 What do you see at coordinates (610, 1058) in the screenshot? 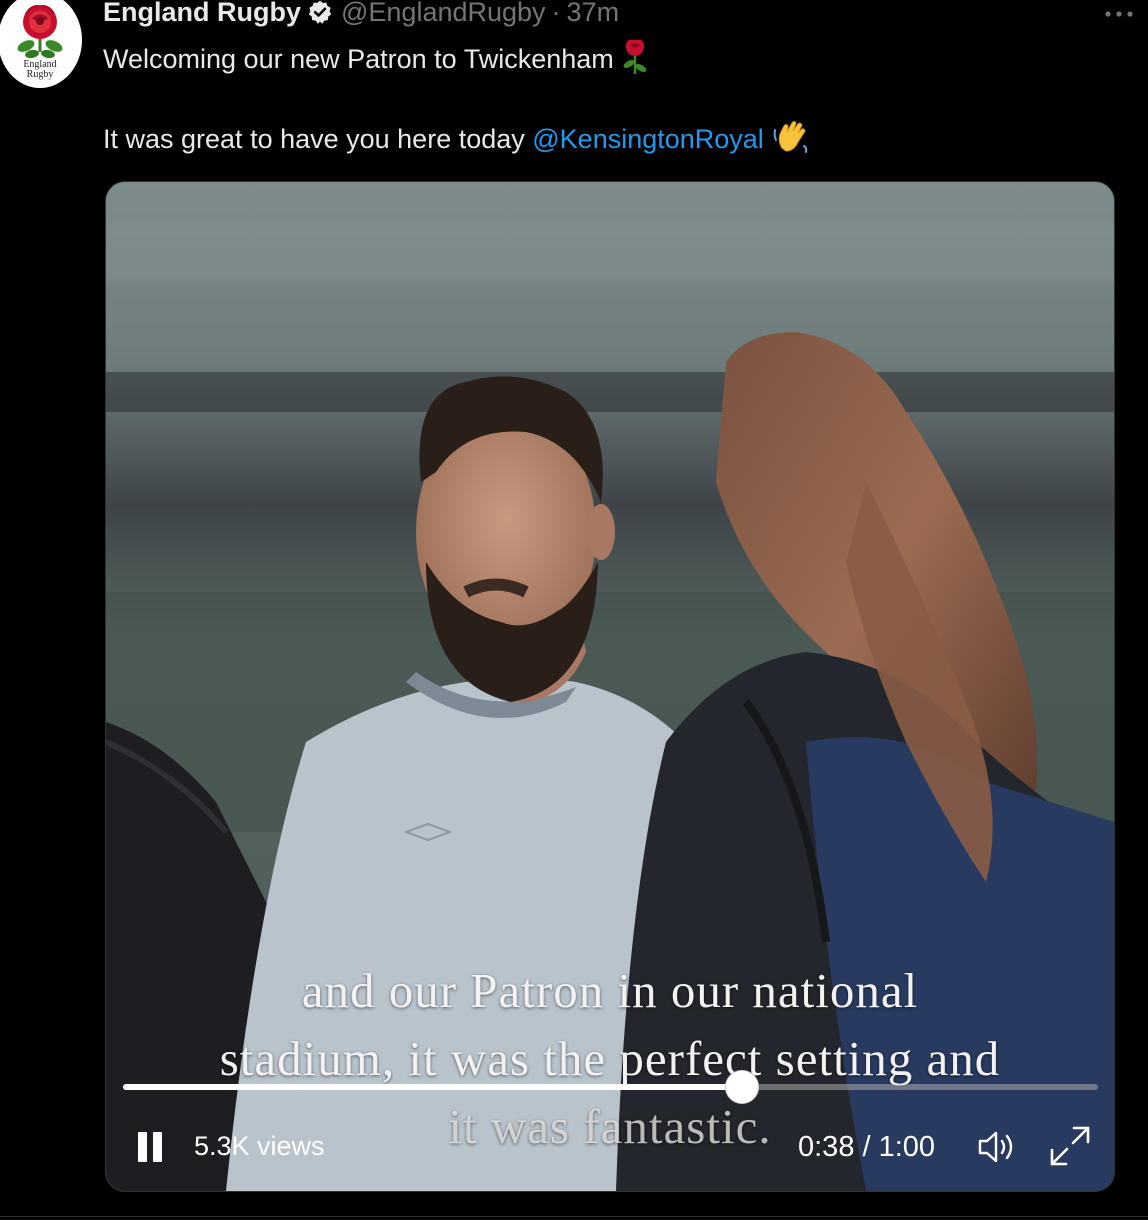
I see `caption-line-2: stadium, it was the perfect setting and` at bounding box center [610, 1058].